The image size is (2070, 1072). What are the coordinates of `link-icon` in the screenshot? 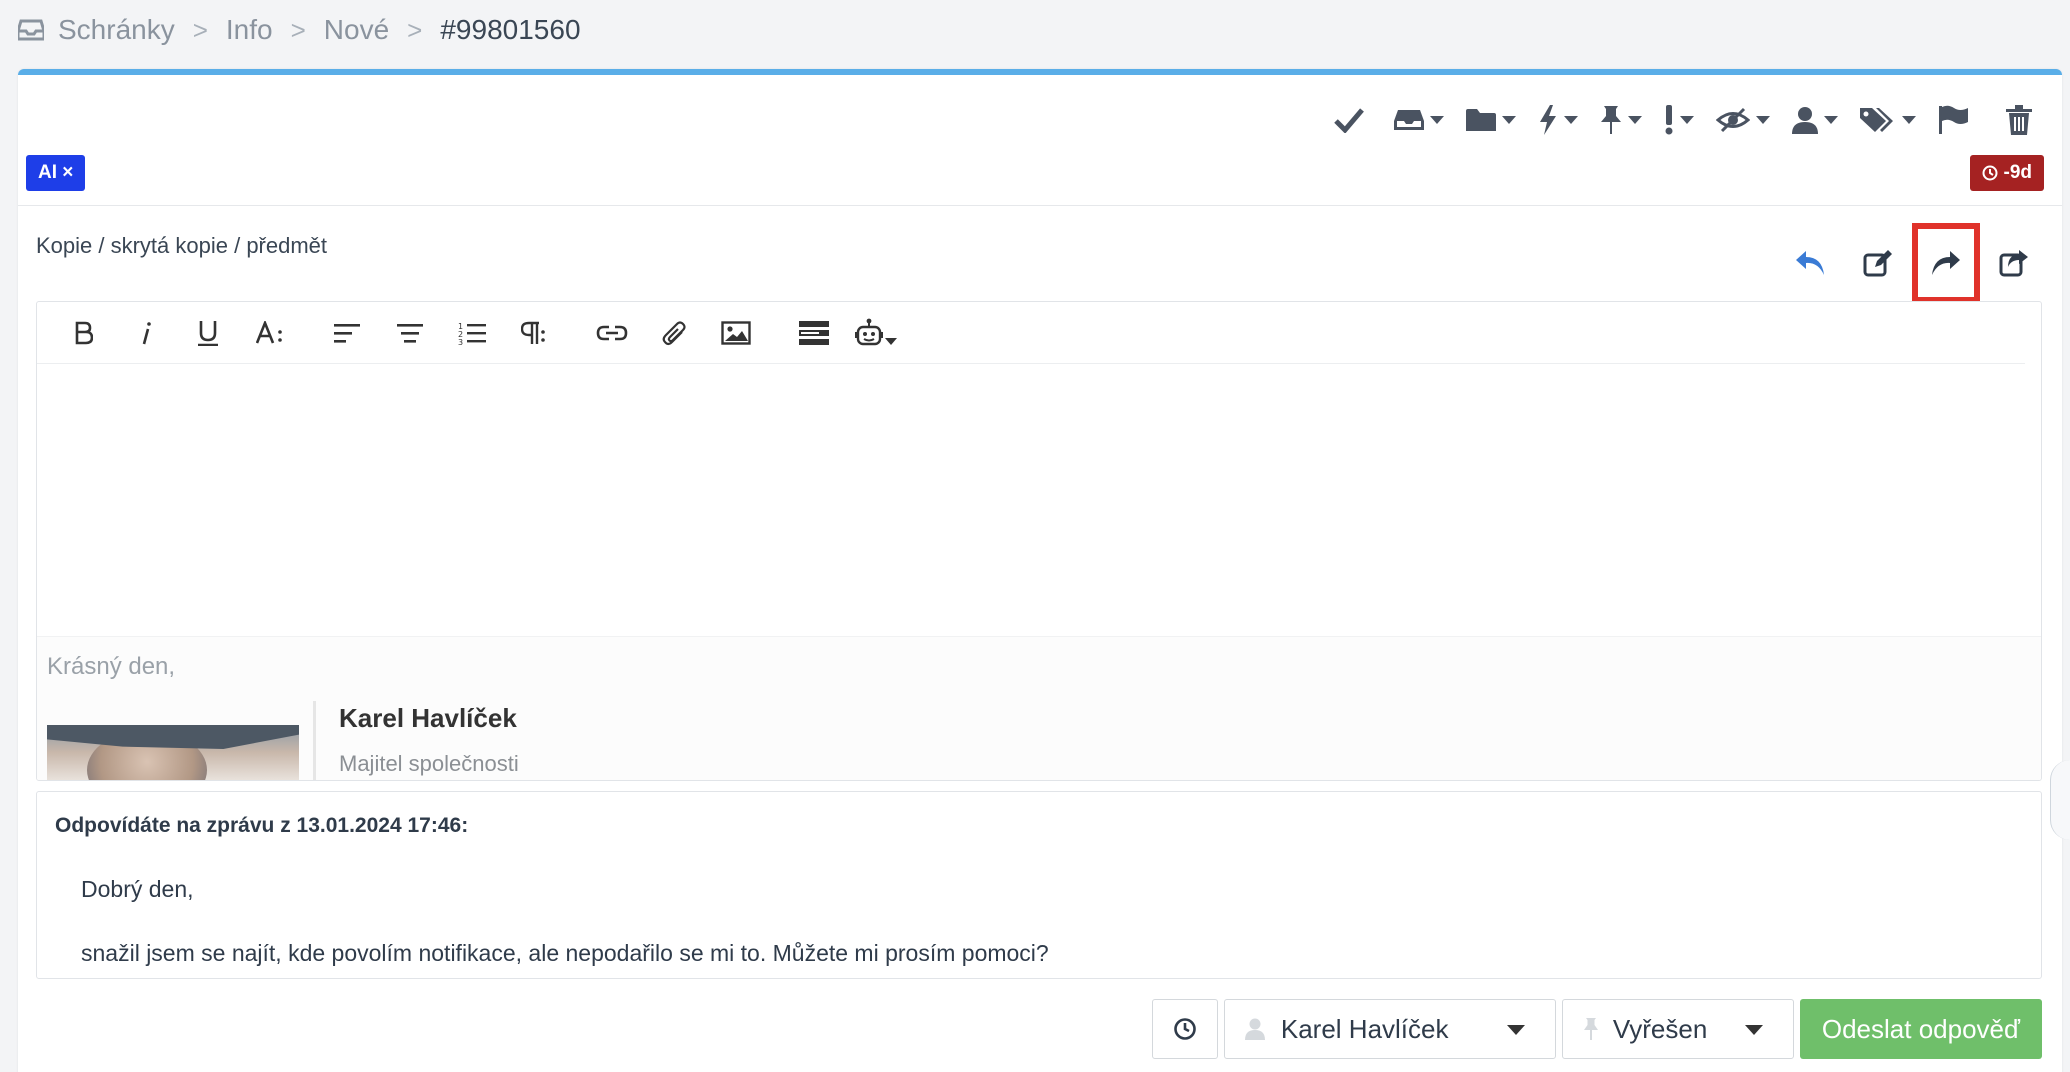 It's located at (612, 332).